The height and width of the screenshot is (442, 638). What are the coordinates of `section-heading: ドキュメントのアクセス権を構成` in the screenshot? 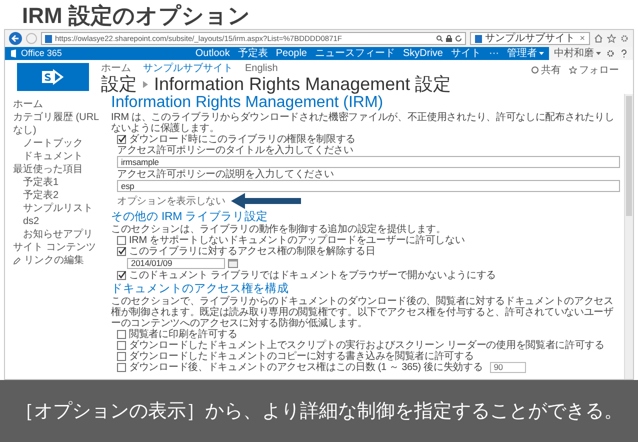 It's located at (200, 289).